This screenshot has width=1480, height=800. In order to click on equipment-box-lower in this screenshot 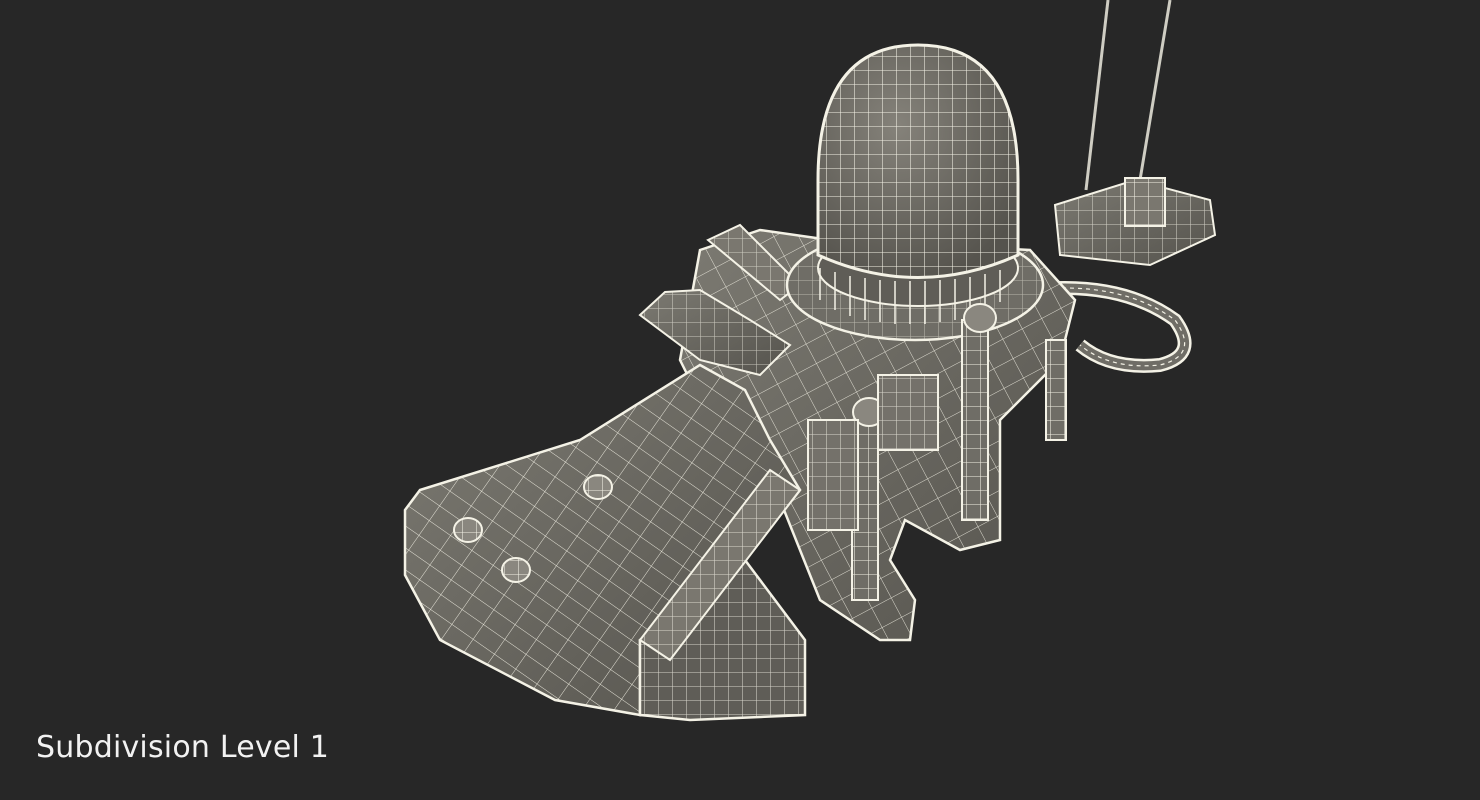, I will do `click(833, 475)`.